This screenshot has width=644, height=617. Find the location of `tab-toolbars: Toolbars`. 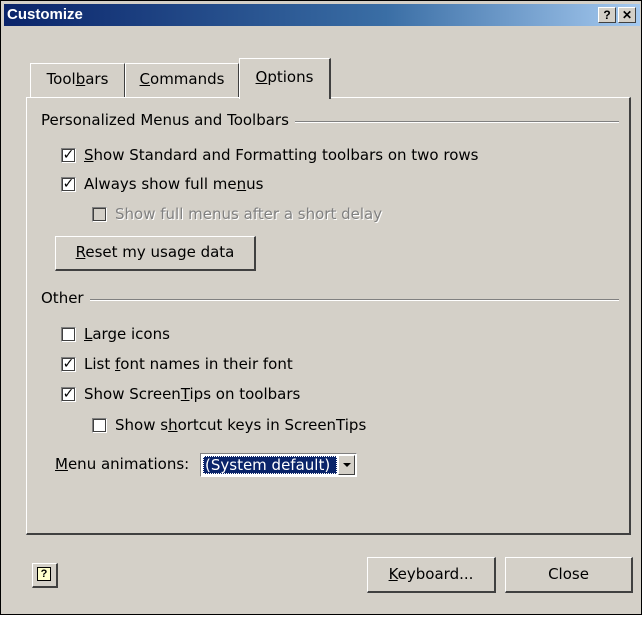

tab-toolbars: Toolbars is located at coordinates (77, 80).